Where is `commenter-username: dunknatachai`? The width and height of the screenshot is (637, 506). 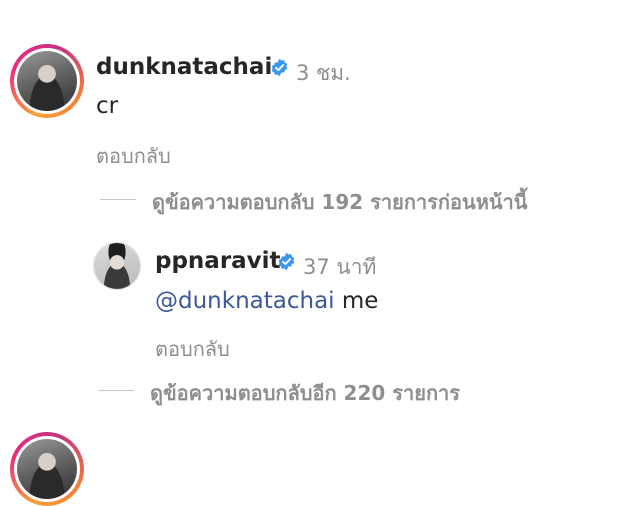 commenter-username: dunknatachai is located at coordinates (184, 67).